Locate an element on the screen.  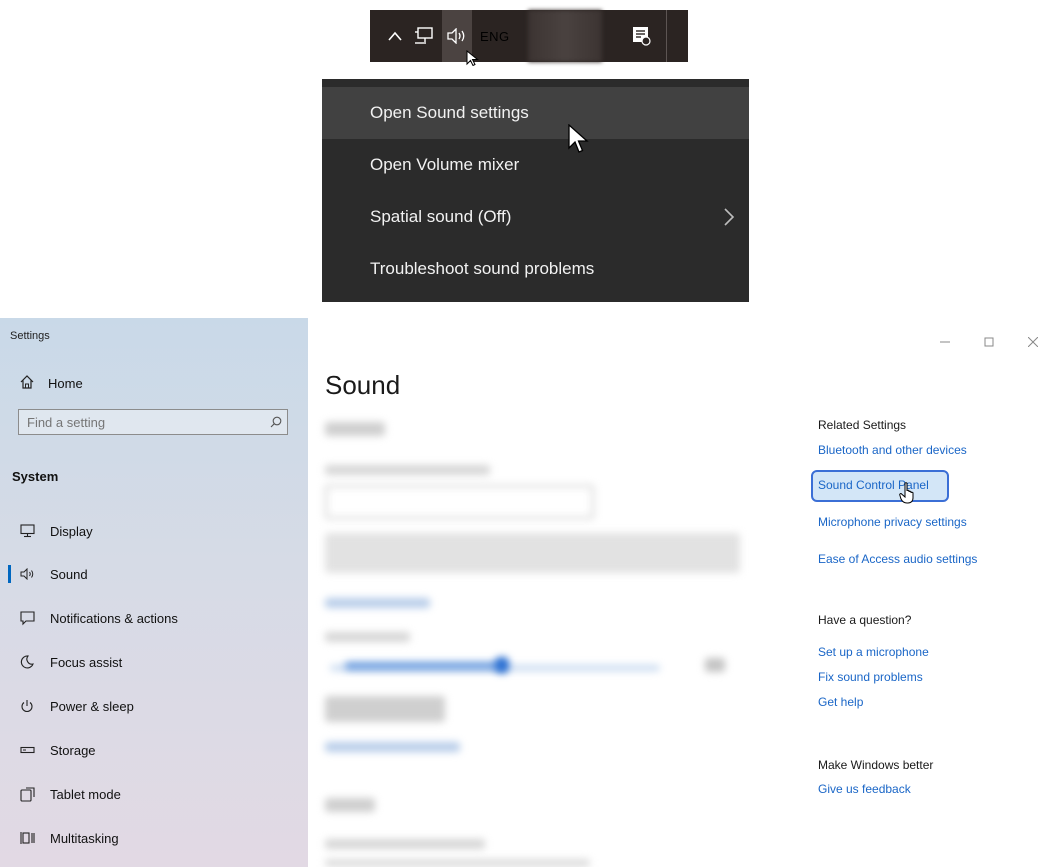
sidebar-item-notifications: Notifications & actions is located at coordinates (154, 618).